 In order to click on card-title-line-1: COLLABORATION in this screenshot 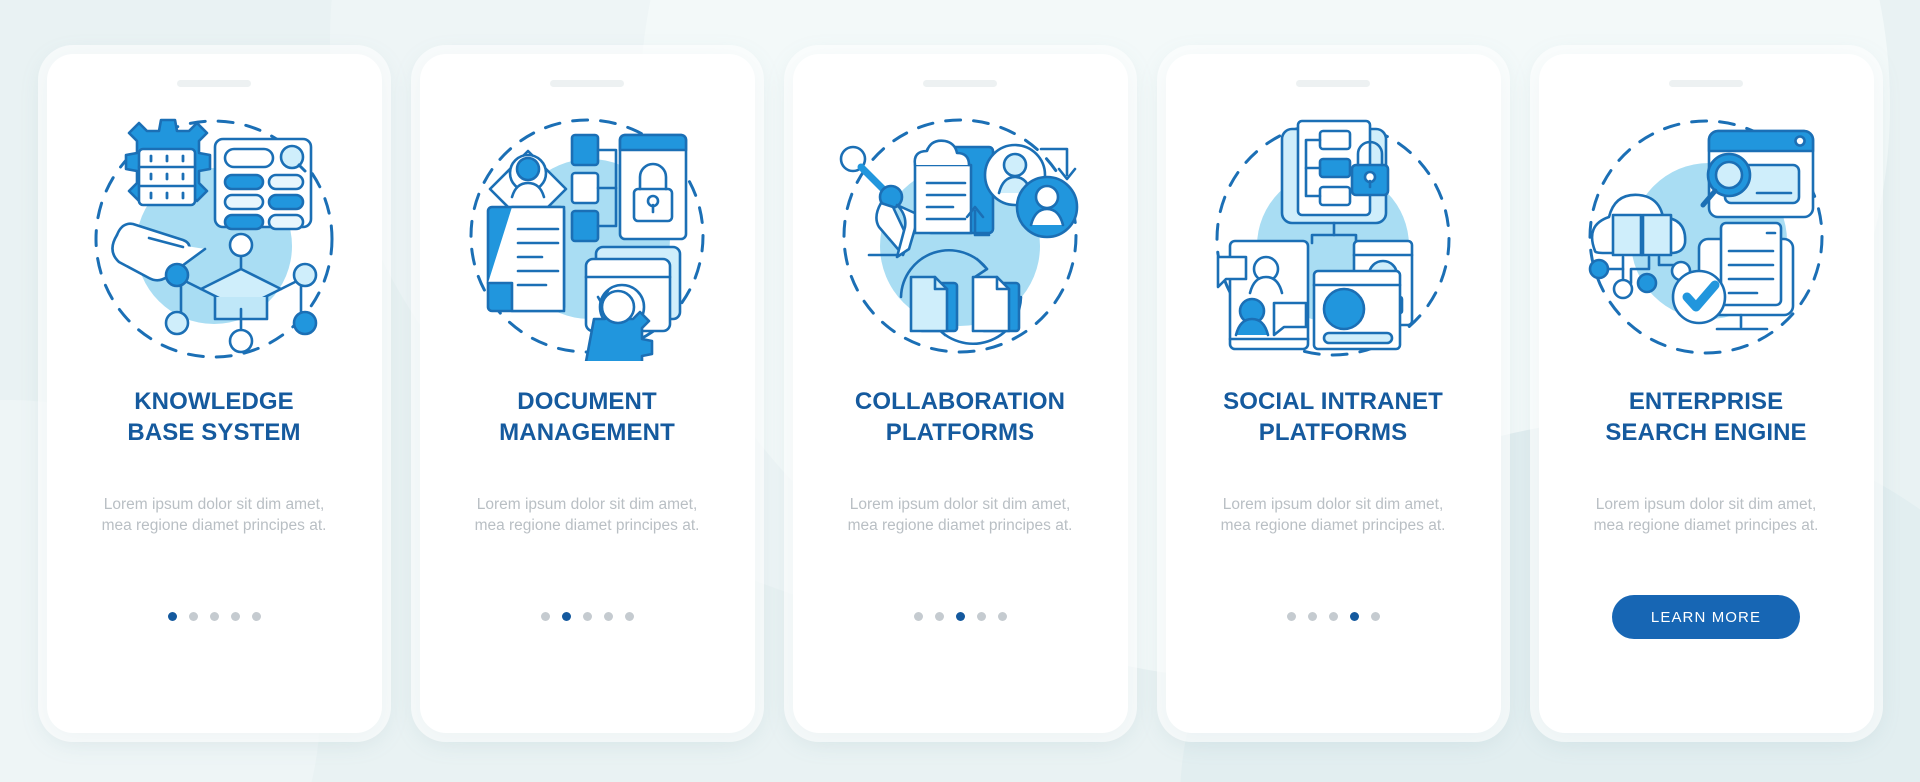, I will do `click(960, 401)`.